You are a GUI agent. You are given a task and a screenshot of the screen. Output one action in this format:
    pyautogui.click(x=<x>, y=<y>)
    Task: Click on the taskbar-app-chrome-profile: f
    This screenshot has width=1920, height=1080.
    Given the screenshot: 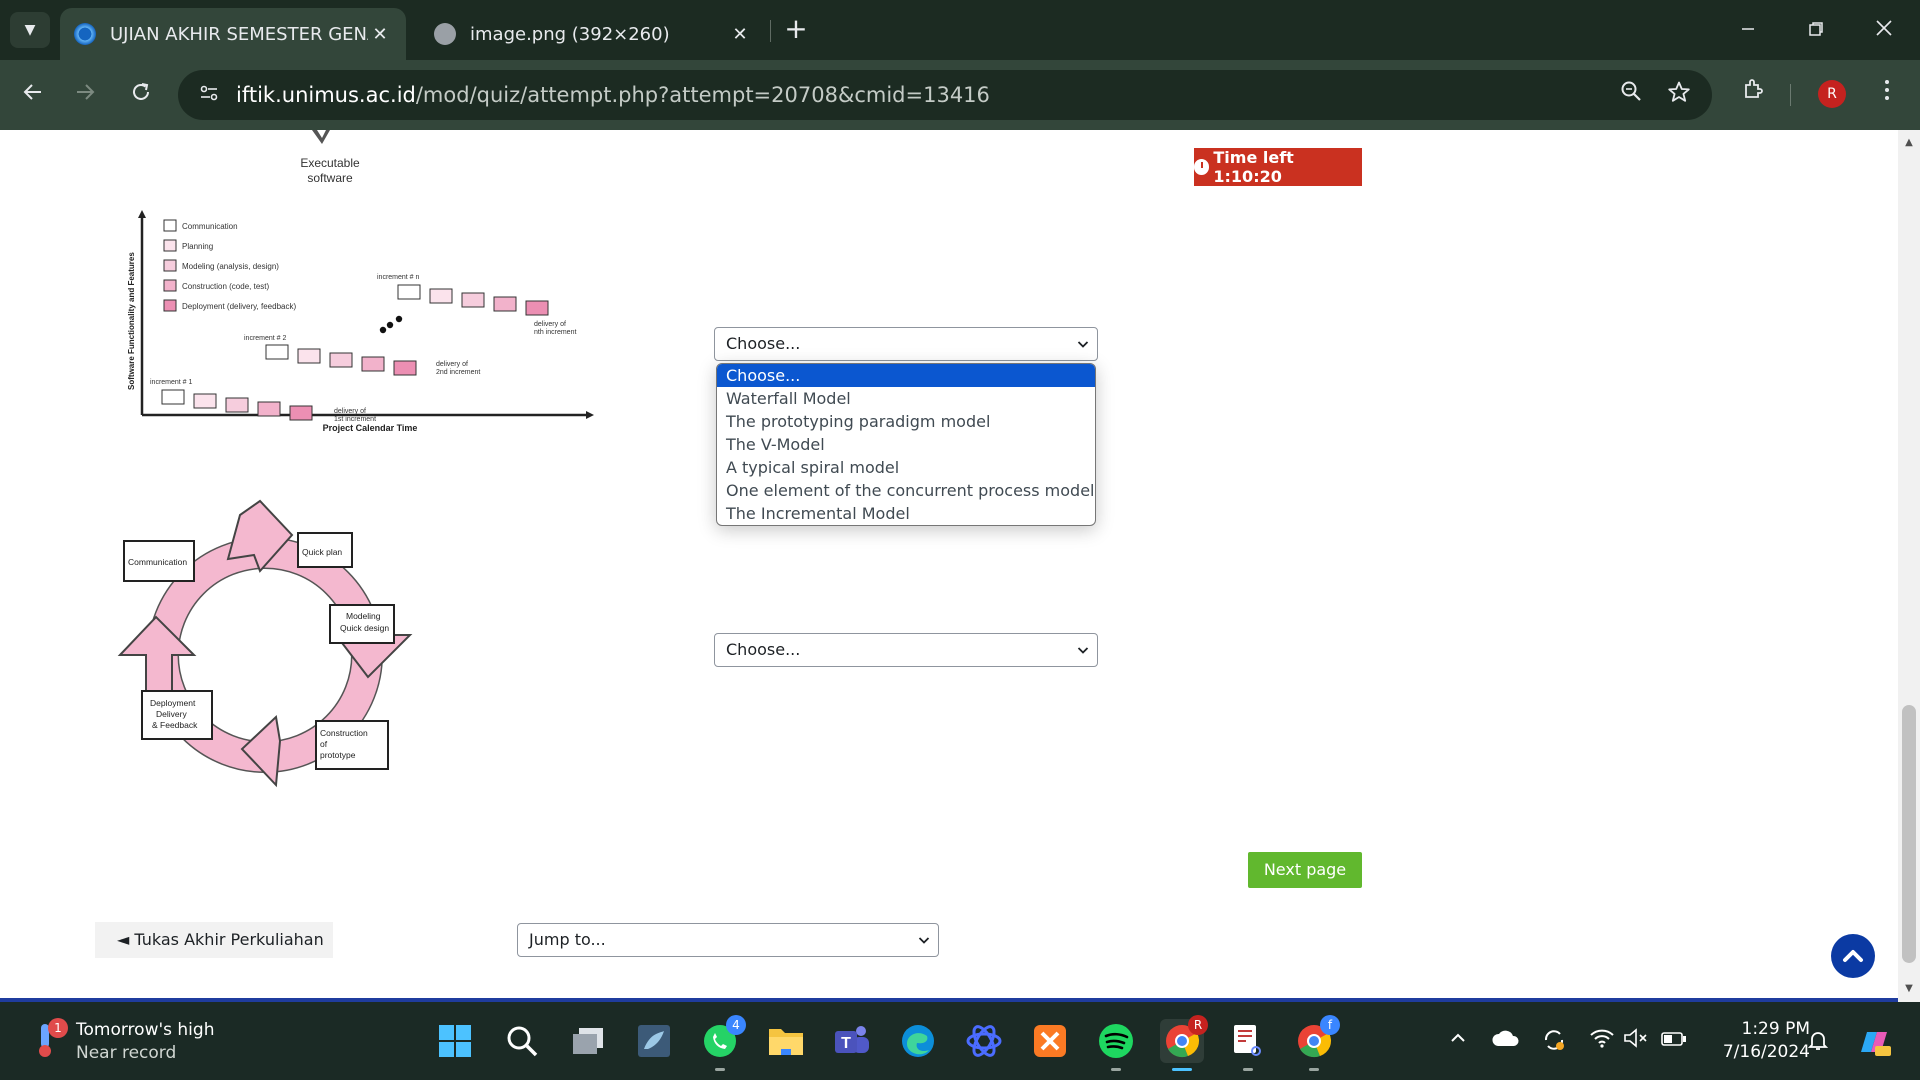 What is the action you would take?
    pyautogui.click(x=1316, y=1043)
    